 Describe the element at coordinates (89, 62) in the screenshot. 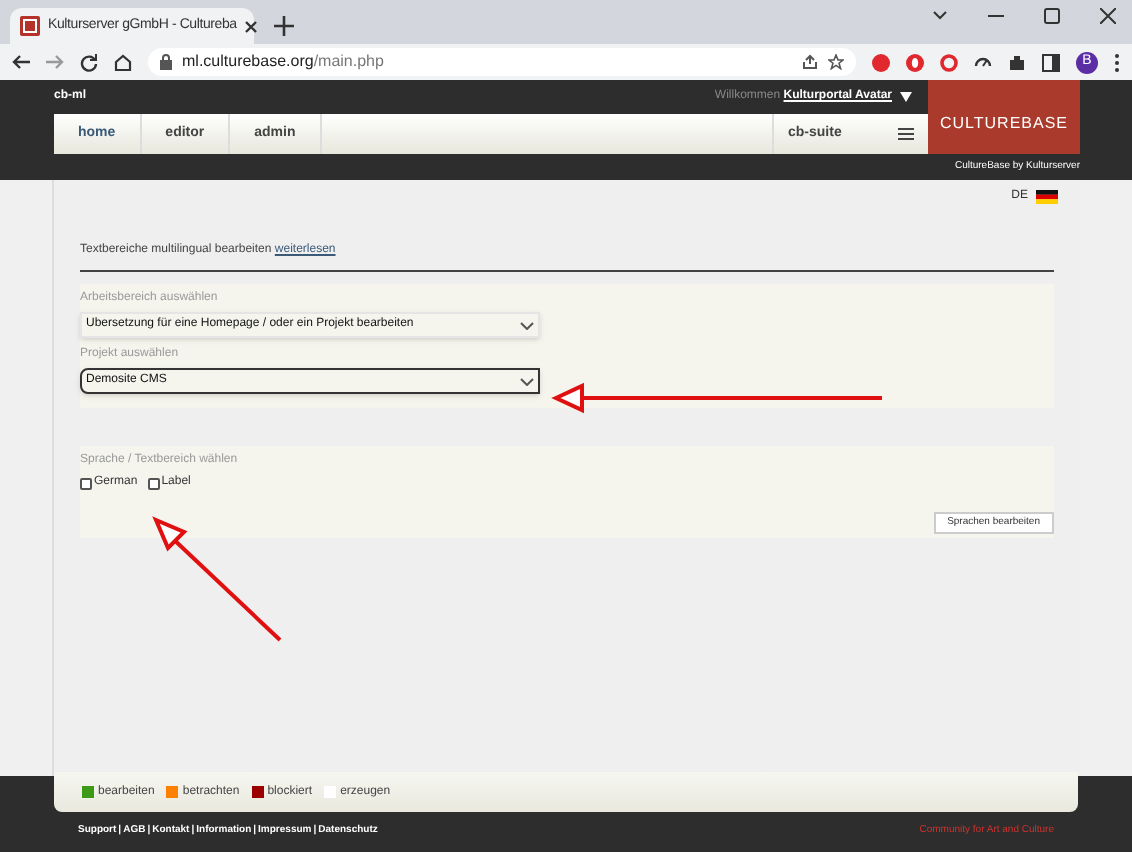

I see `reload-icon` at that location.